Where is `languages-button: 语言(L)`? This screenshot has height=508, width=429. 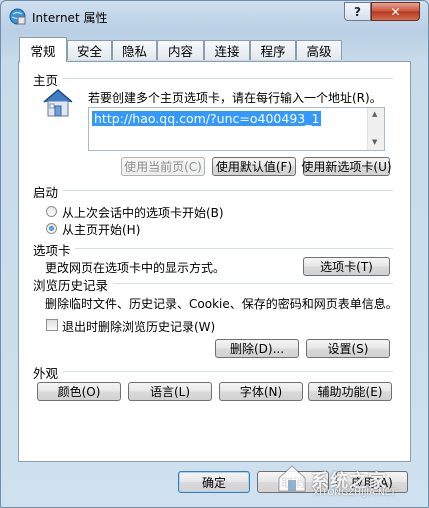 languages-button: 语言(L) is located at coordinates (170, 391).